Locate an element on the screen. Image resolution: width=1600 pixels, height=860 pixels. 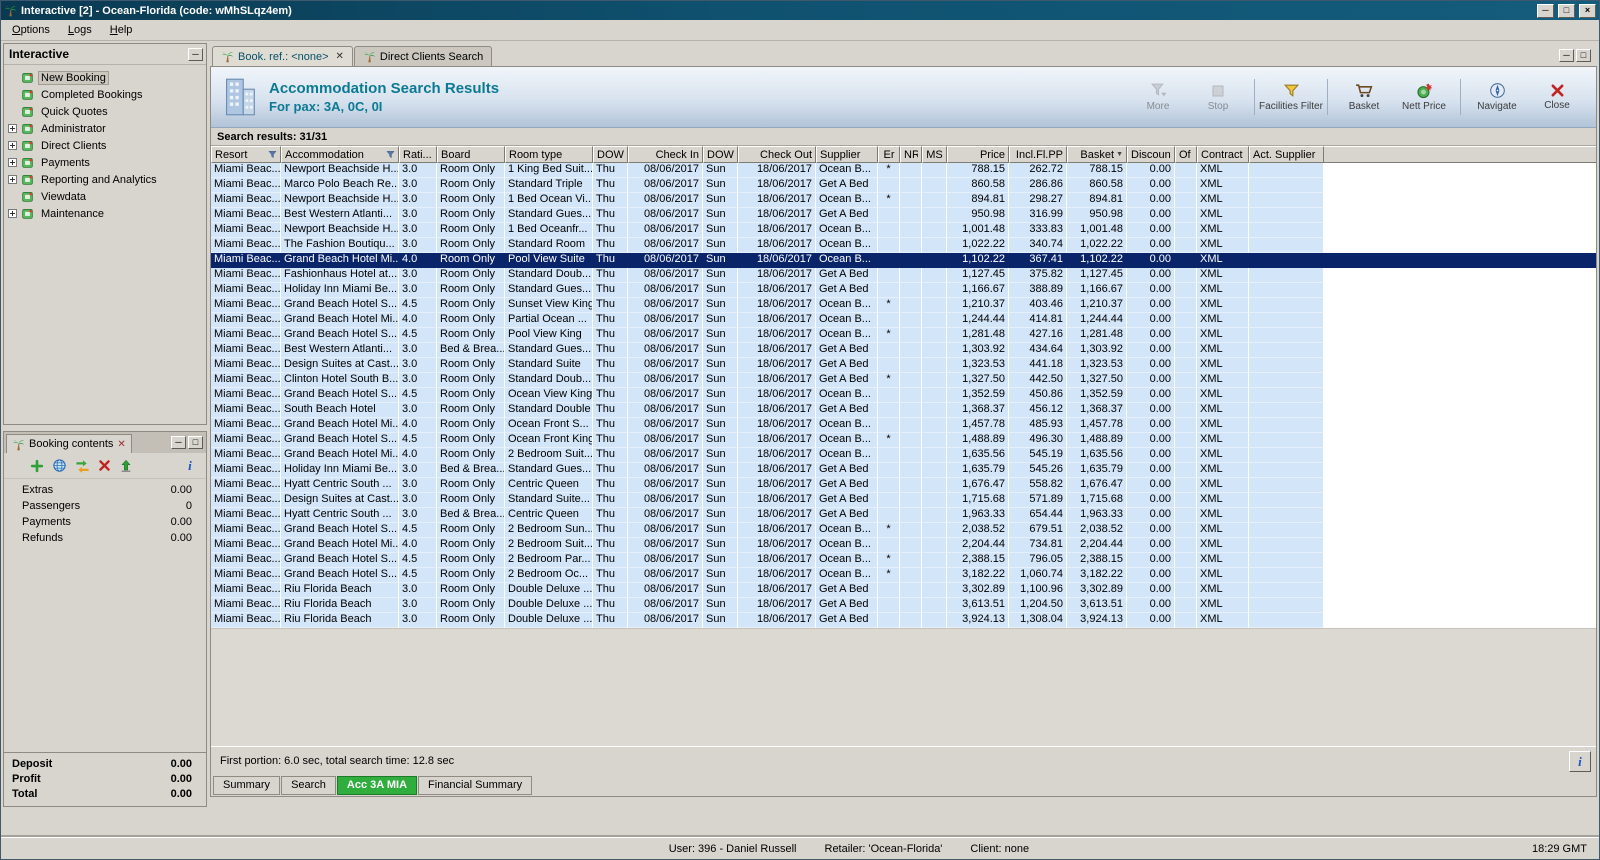
column-header-room-type: Room type is located at coordinates (549, 154).